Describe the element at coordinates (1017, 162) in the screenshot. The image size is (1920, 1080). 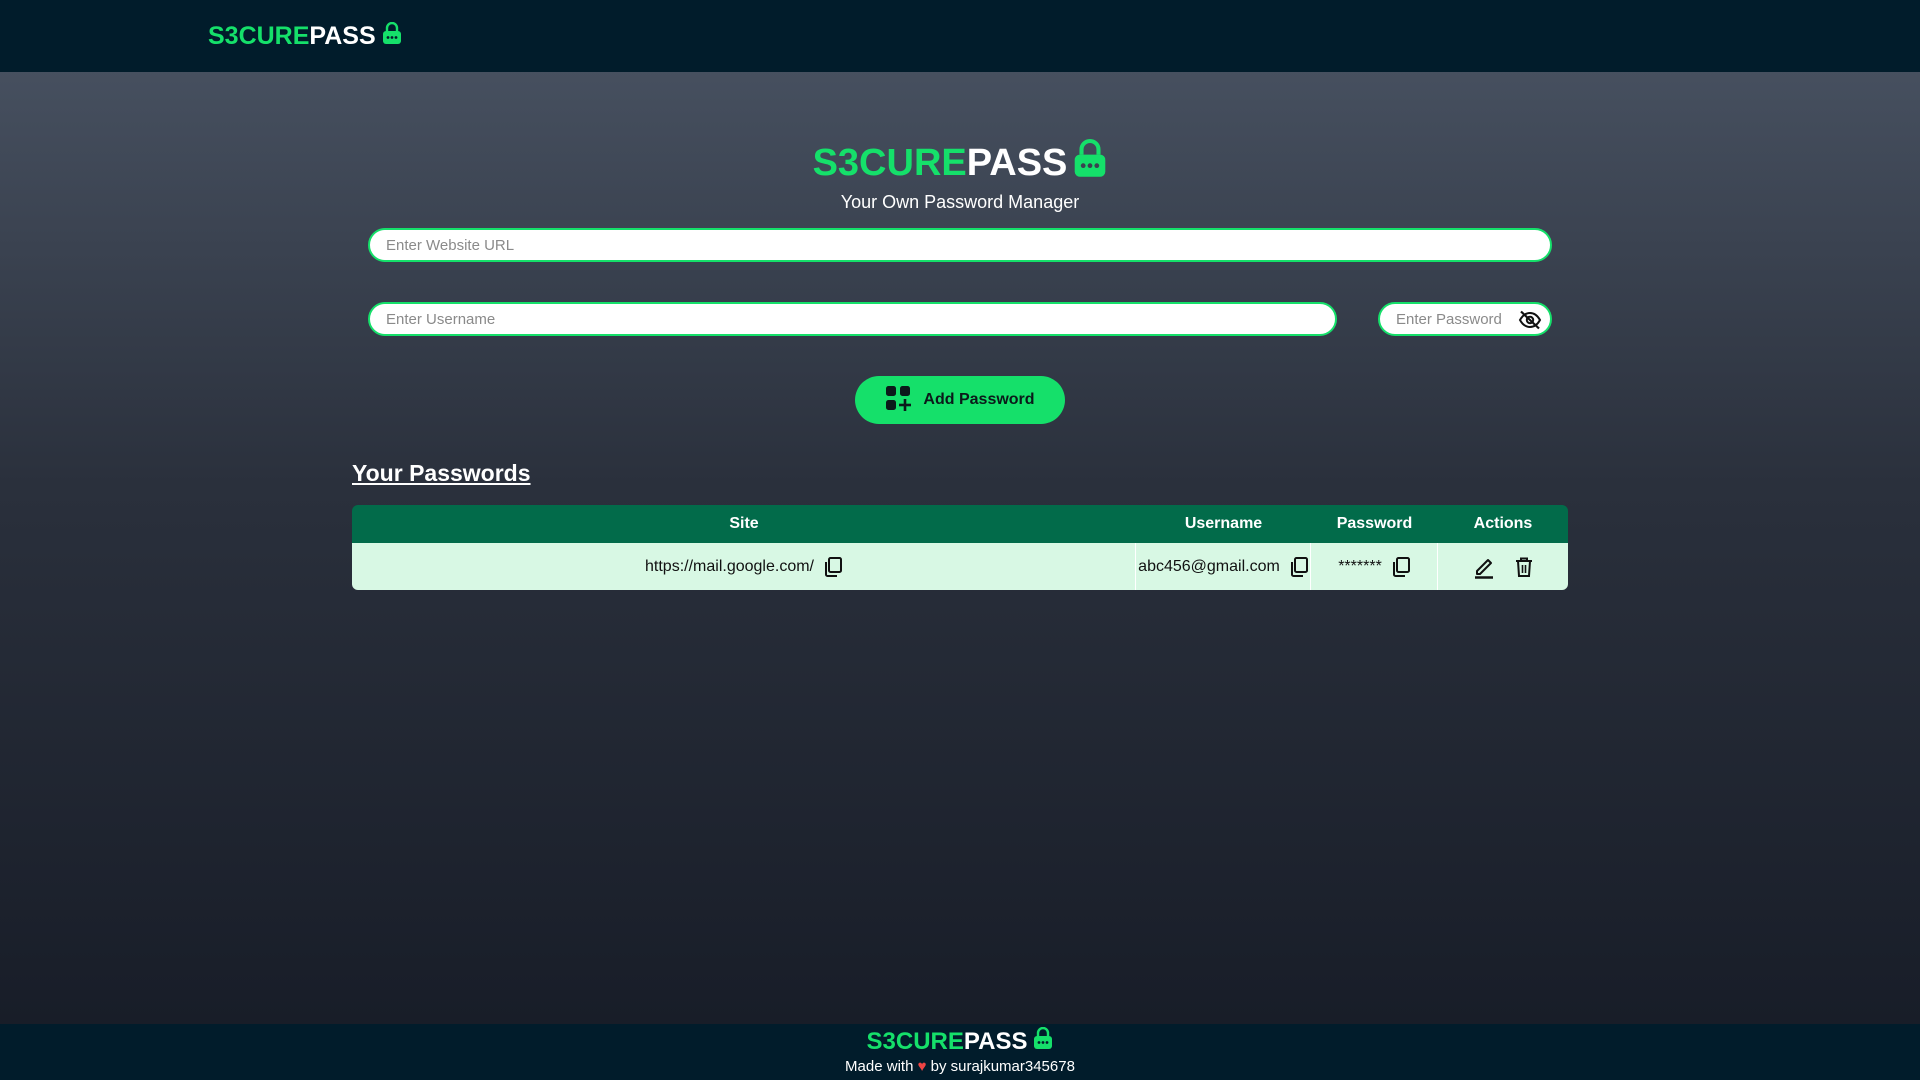
I see `hero-logo-white: PASS` at that location.